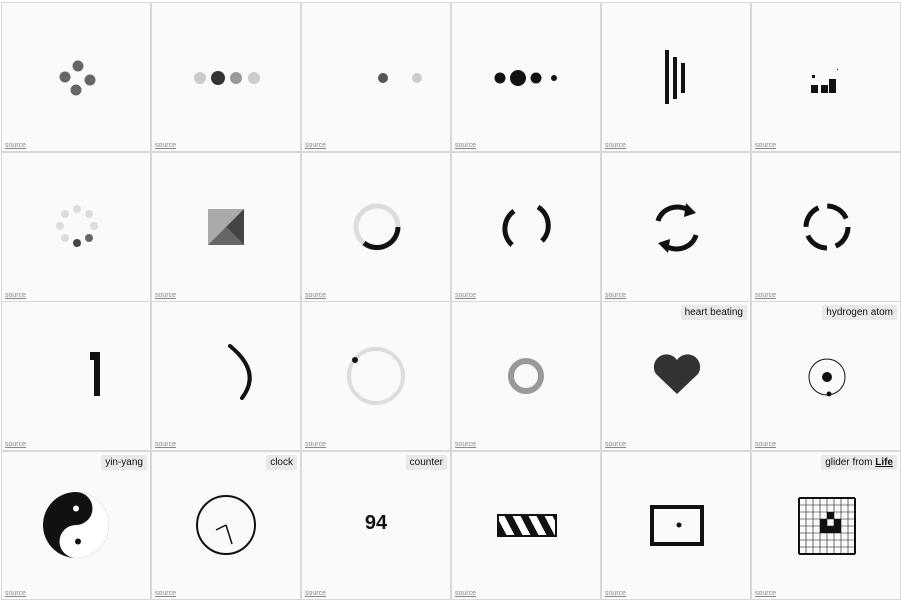 The image size is (901, 600). What do you see at coordinates (376, 523) in the screenshot?
I see `counter-value: 94` at bounding box center [376, 523].